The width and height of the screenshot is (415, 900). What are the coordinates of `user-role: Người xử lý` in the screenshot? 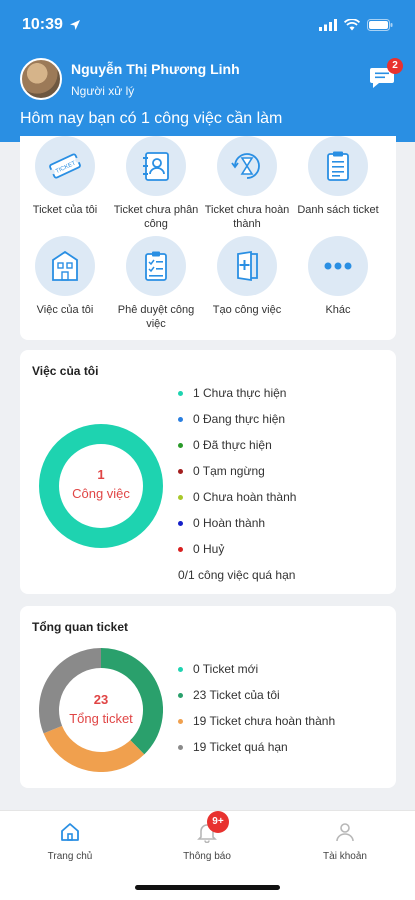 It's located at (103, 90).